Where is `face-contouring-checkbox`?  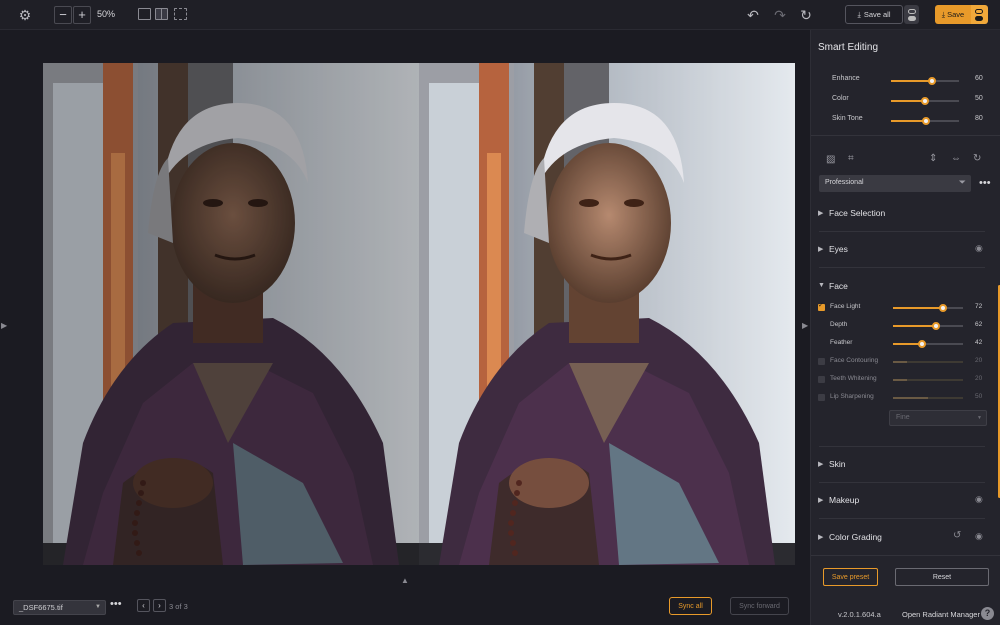 face-contouring-checkbox is located at coordinates (821, 361).